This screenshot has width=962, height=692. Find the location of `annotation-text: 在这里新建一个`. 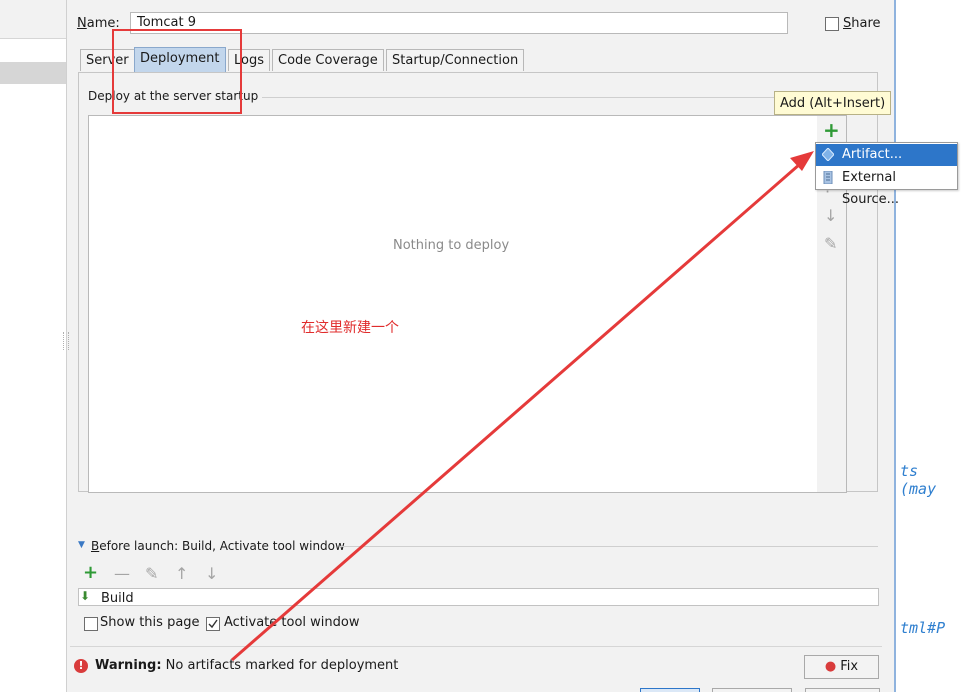

annotation-text: 在这里新建一个 is located at coordinates (350, 328).